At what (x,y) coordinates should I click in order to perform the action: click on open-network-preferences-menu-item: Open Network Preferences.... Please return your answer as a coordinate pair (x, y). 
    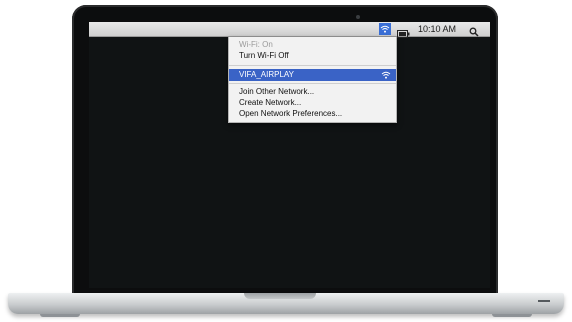
    Looking at the image, I should click on (312, 113).